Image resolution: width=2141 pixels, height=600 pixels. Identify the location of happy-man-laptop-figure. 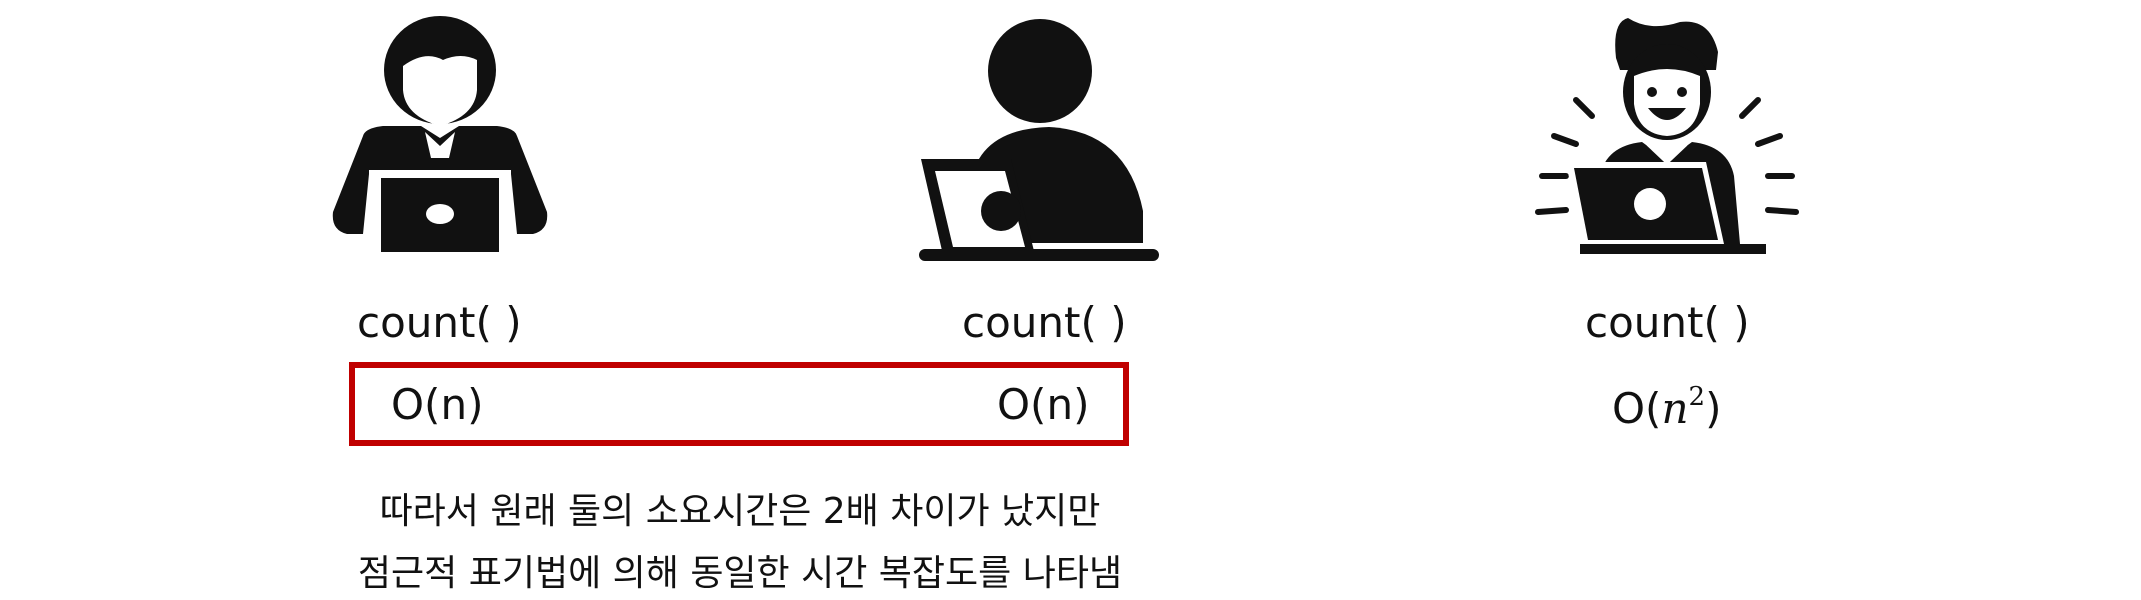
(1665, 137).